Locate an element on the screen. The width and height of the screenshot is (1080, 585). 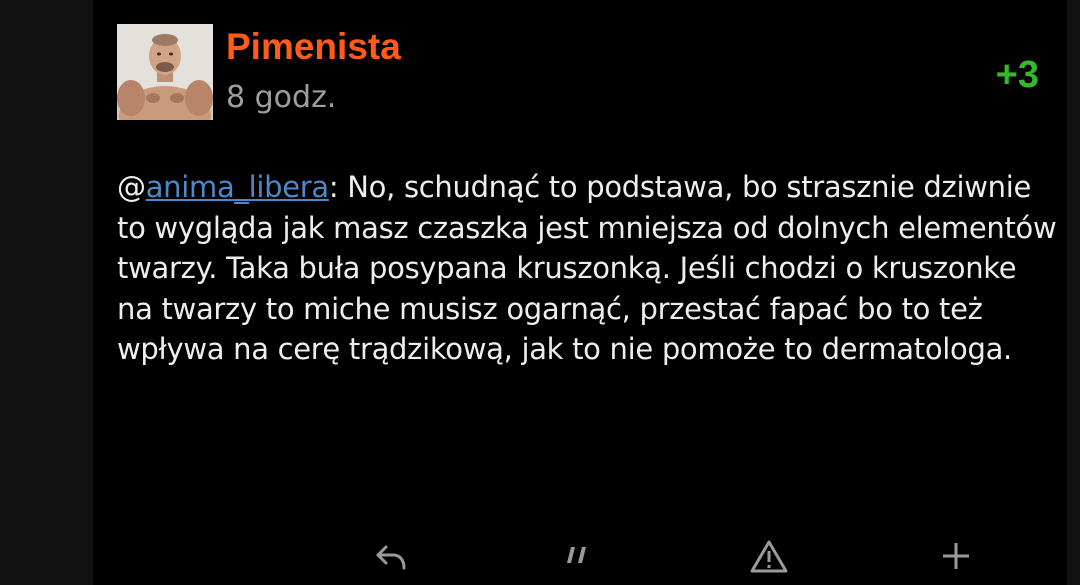
vote-score: +3 is located at coordinates (1017, 75).